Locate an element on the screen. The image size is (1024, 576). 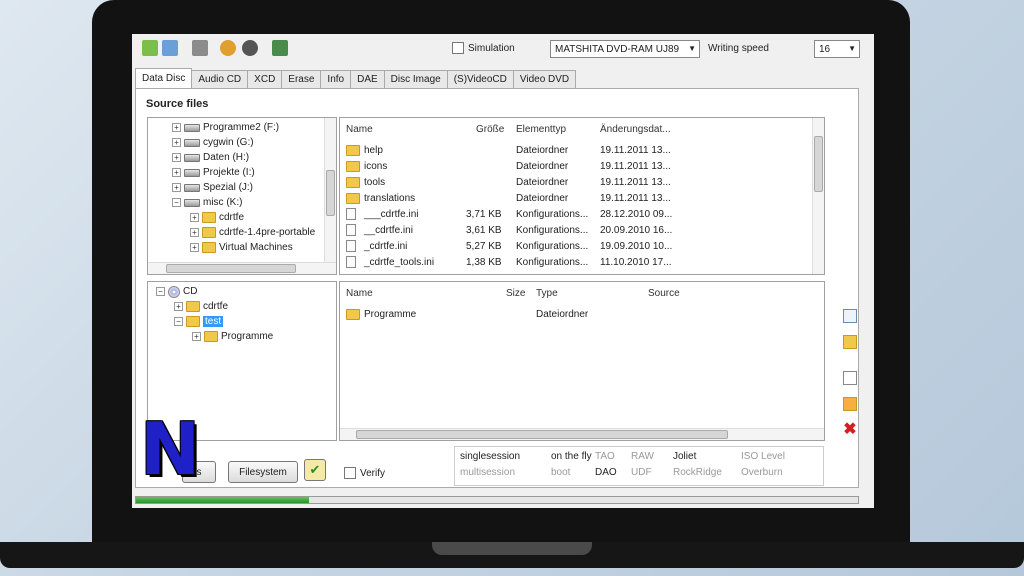
source-tree-vscroll is located at coordinates (330, 190).